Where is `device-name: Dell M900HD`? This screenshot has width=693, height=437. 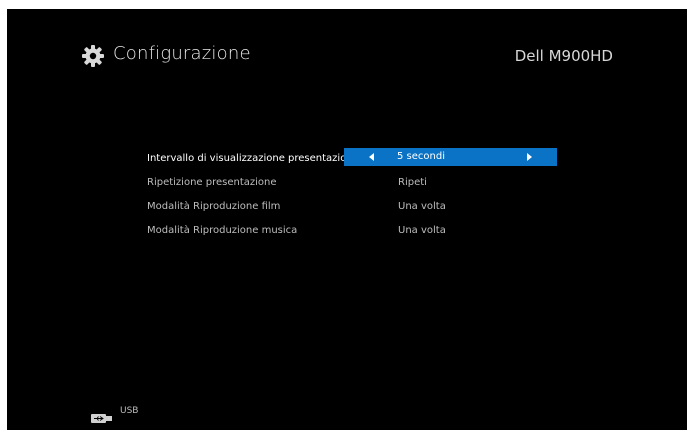
device-name: Dell M900HD is located at coordinates (563, 56).